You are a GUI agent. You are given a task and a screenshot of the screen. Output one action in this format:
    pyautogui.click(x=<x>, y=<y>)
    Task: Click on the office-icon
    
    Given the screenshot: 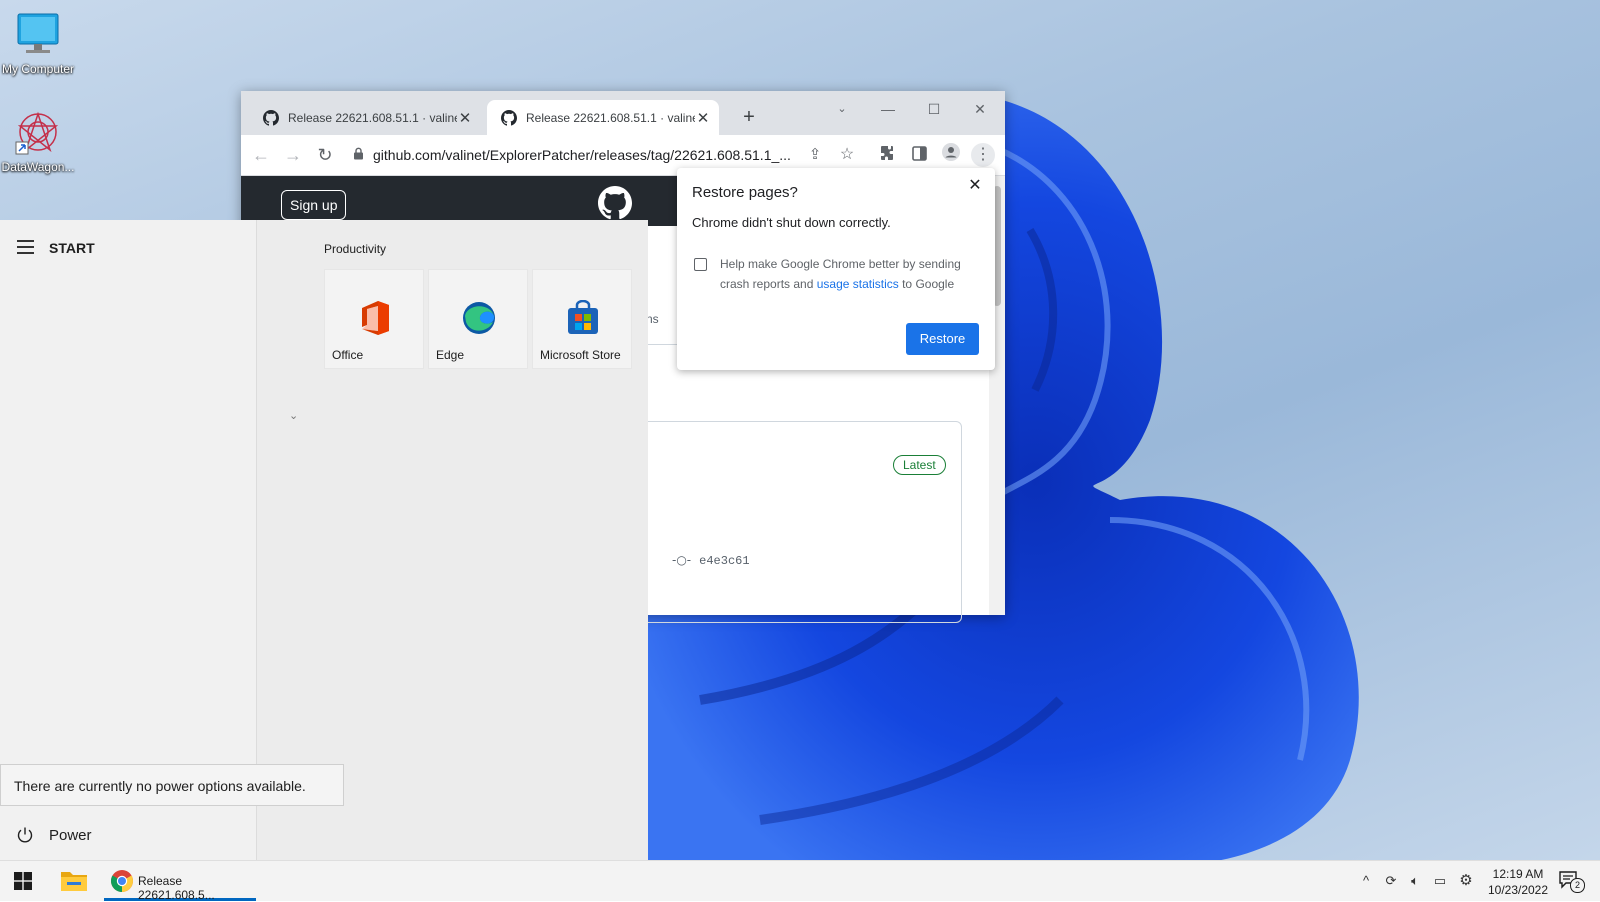 What is the action you would take?
    pyautogui.click(x=375, y=318)
    